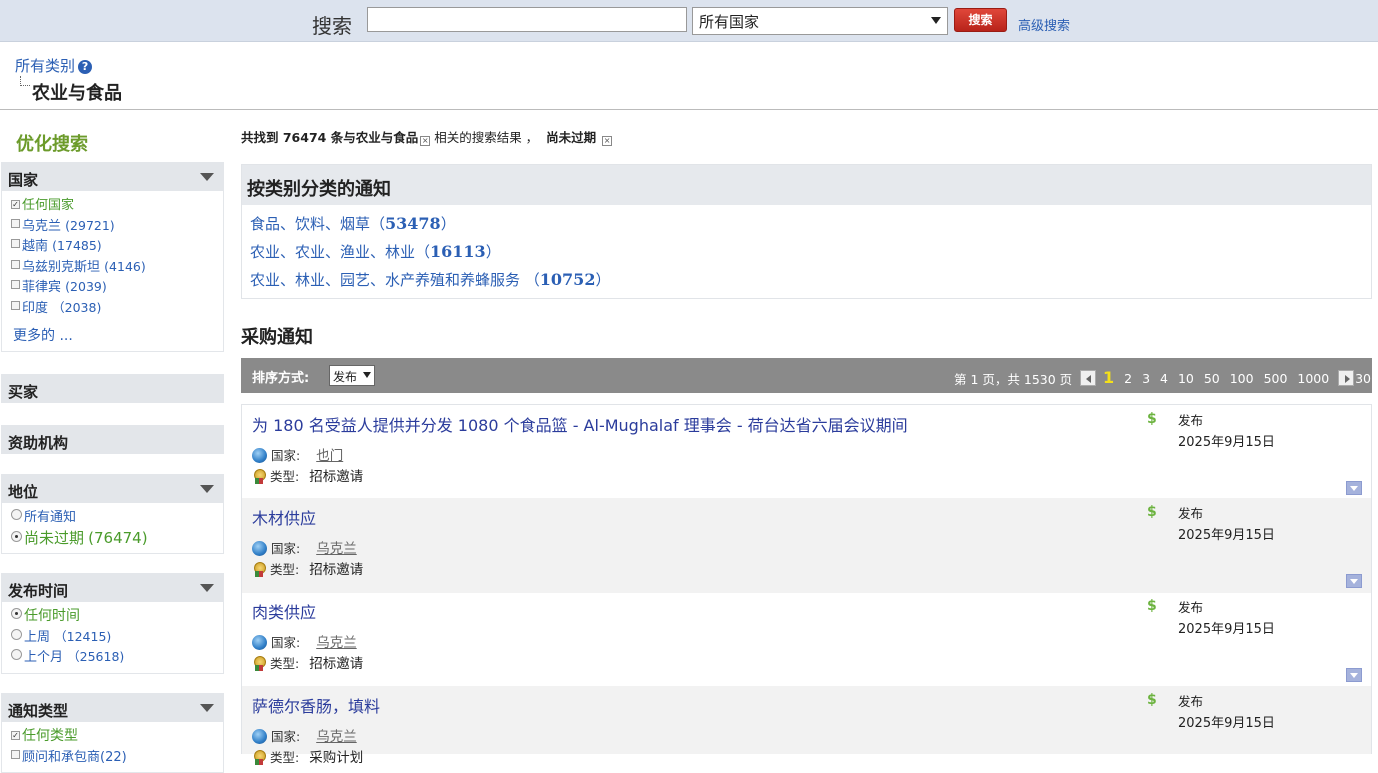 The image size is (1378, 773). Describe the element at coordinates (117, 636) in the screenshot. I see `time-option-last-week: 上周 （12415)` at that location.